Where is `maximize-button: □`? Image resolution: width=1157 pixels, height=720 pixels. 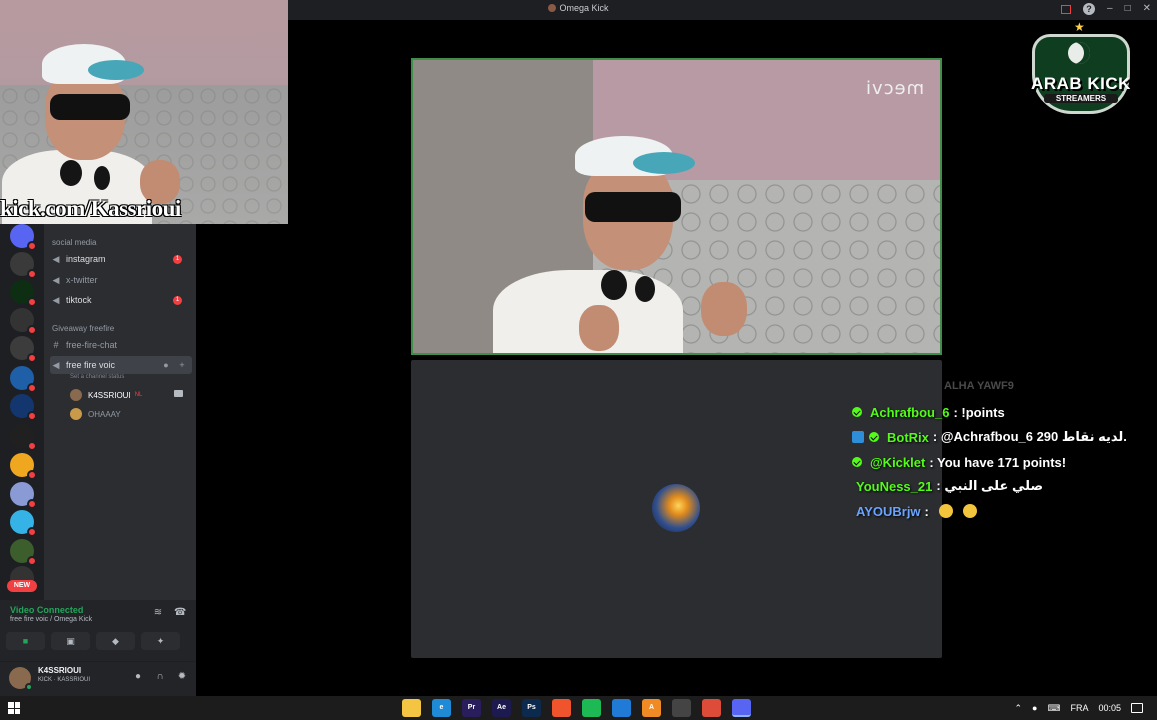 maximize-button: □ is located at coordinates (1128, 9).